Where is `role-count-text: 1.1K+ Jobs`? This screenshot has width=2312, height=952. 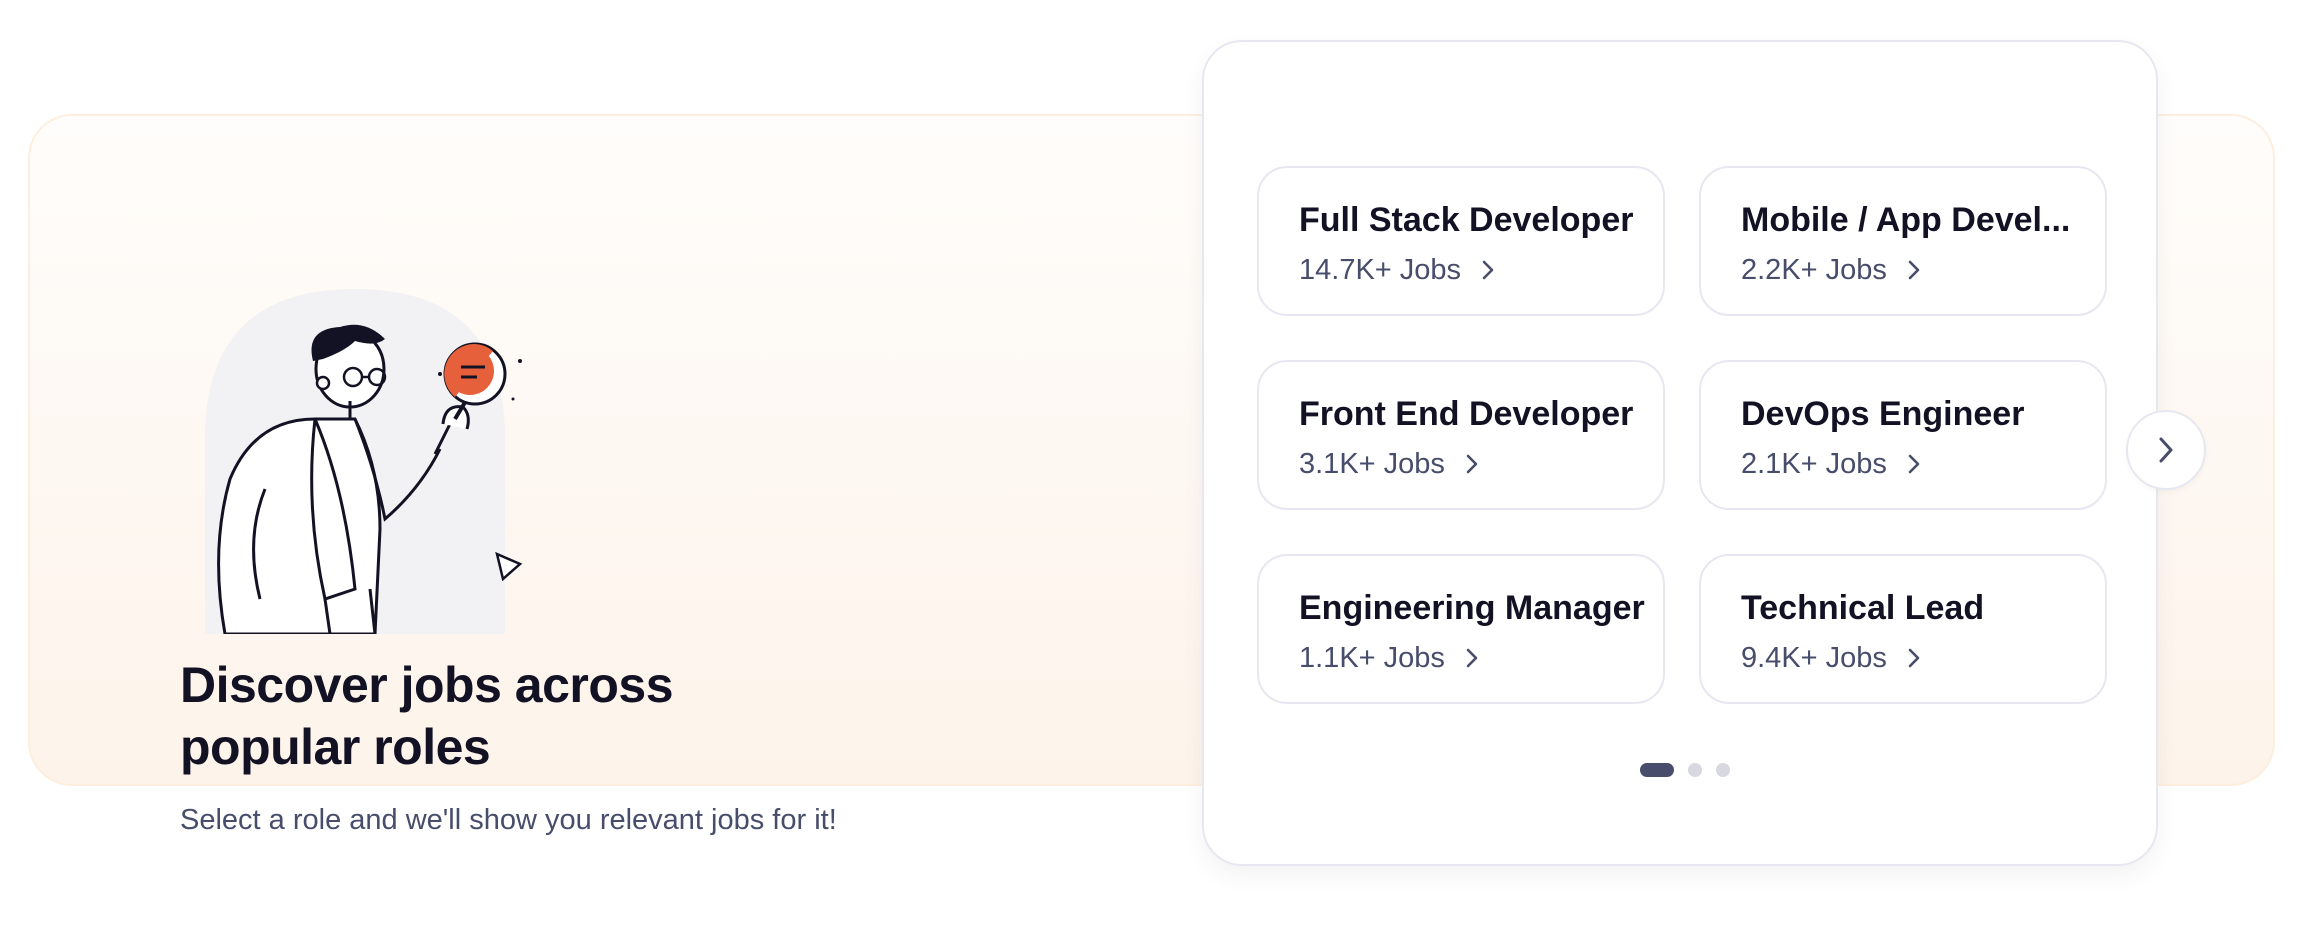 role-count-text: 1.1K+ Jobs is located at coordinates (1372, 658).